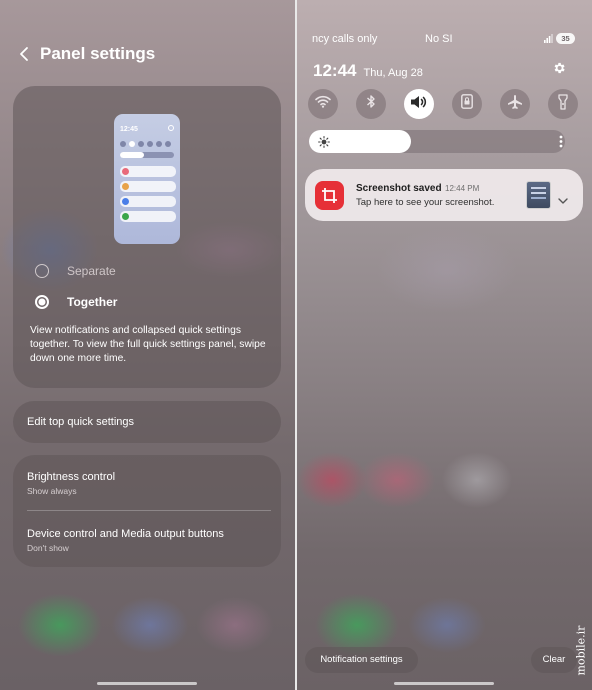 This screenshot has width=592, height=690. Describe the element at coordinates (439, 39) in the screenshot. I see `sim-status-text: No SI` at that location.